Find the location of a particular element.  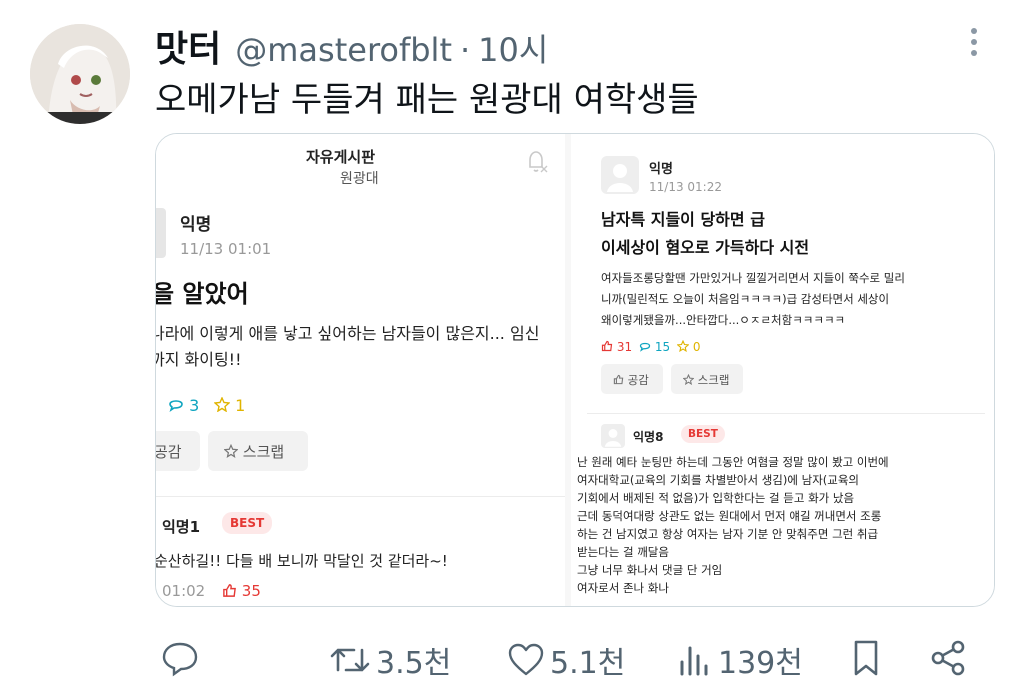

comment-body-line: 근데 동덕여대랑 상관도 없는 원대에서 먼저 얘길 꺼내면서 조롱 is located at coordinates (729, 516).